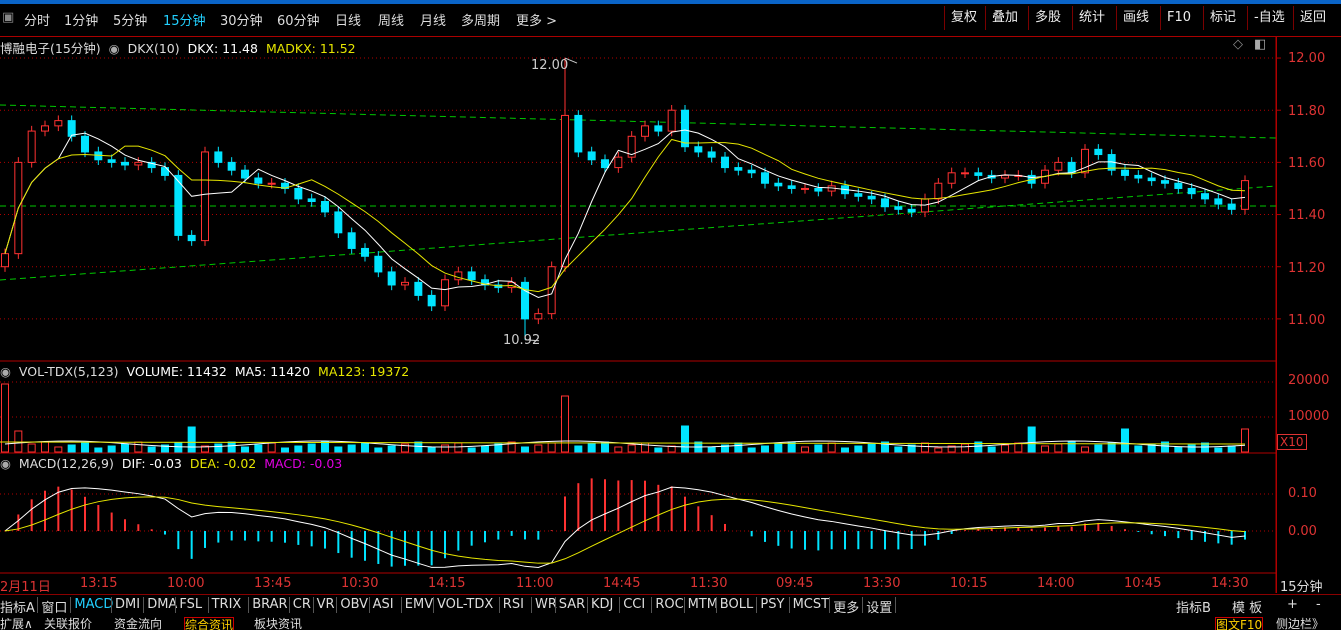 This screenshot has height=630, width=1341. Describe the element at coordinates (273, 583) in the screenshot. I see `time-label: 13:45` at that location.